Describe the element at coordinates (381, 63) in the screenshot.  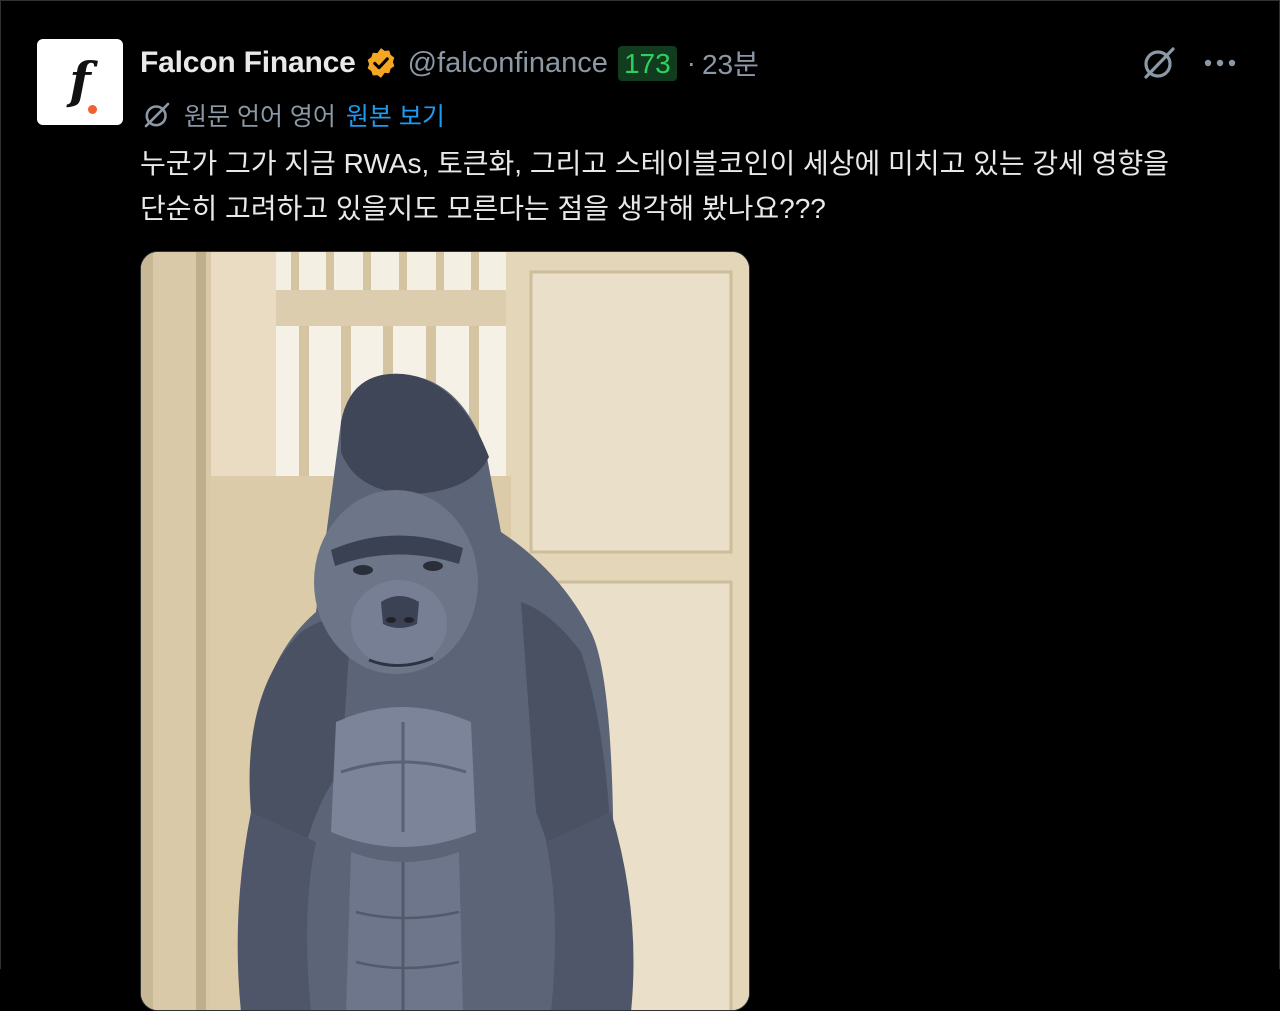
I see `verified-badge-icon` at that location.